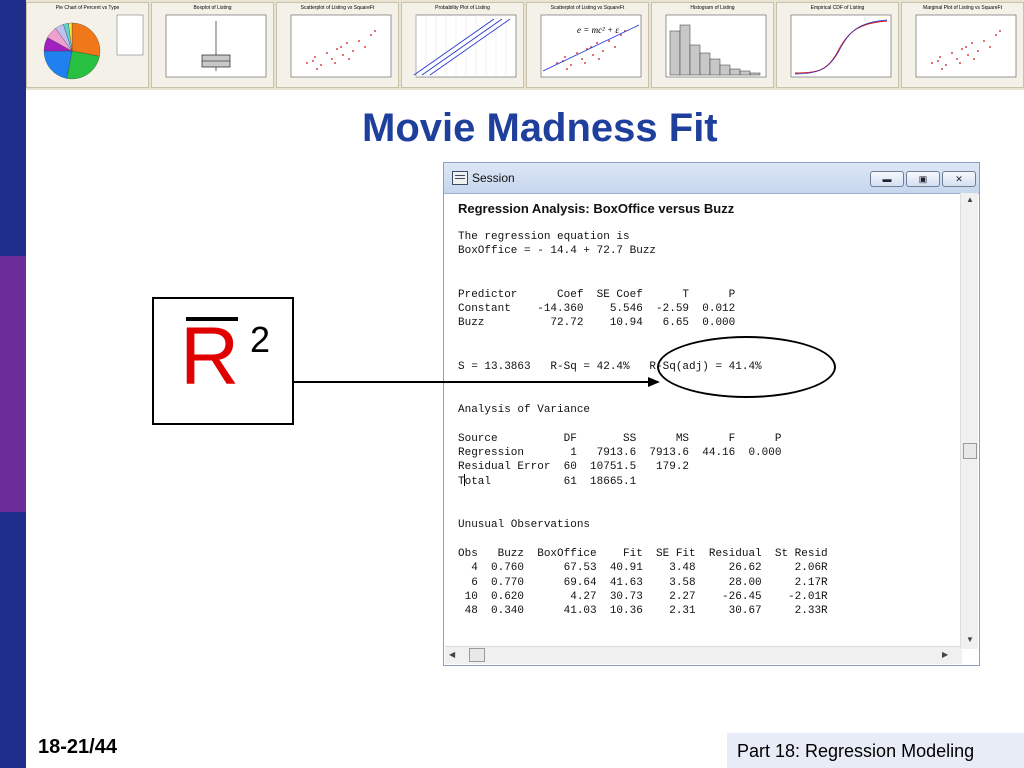 The image size is (1024, 768). Describe the element at coordinates (856, 751) in the screenshot. I see `footer-text: Part 18: Regression Modeling` at that location.